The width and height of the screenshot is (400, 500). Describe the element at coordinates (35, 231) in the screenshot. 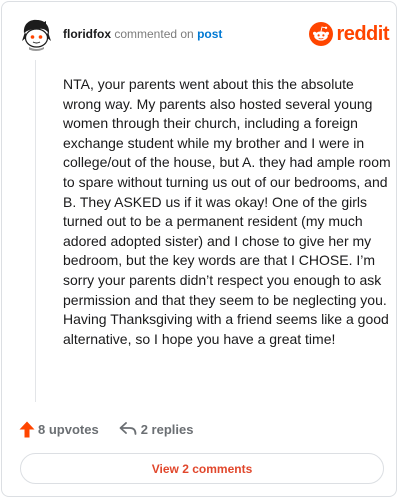

I see `thread-line` at that location.